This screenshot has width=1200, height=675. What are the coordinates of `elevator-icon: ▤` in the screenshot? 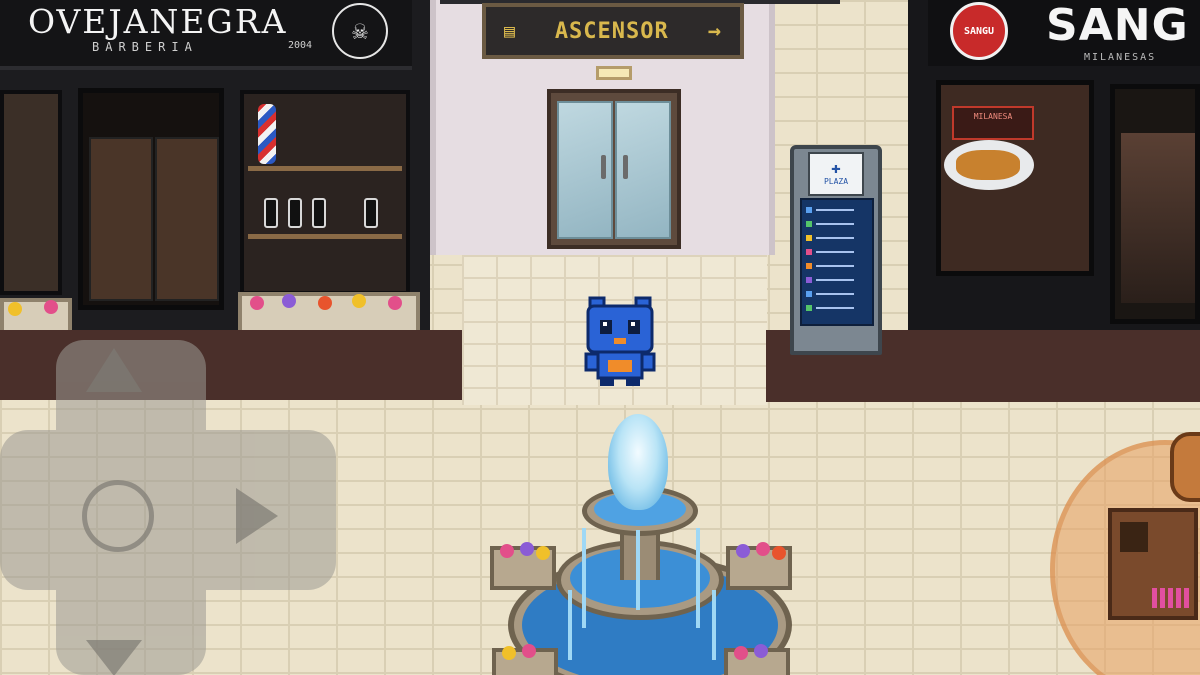 It's located at (510, 31).